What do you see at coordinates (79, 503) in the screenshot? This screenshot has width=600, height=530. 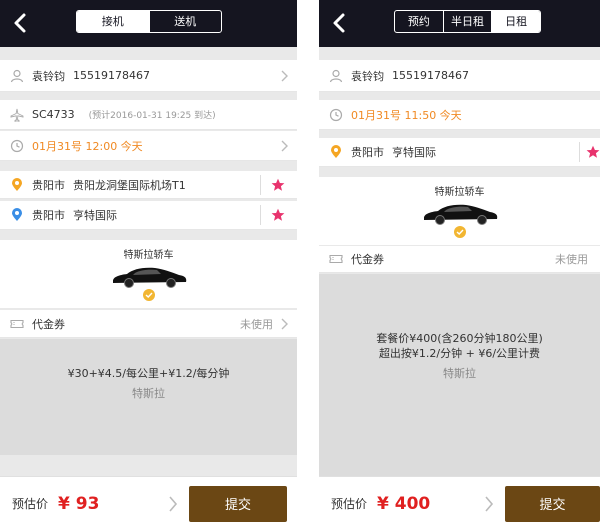 I see `estimate-price: ¥ 93` at bounding box center [79, 503].